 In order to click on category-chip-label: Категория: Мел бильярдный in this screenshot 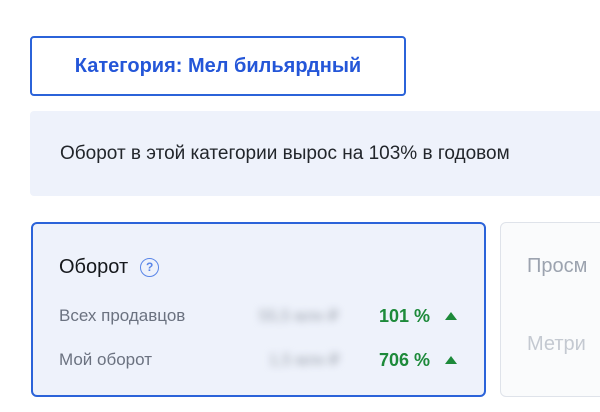, I will do `click(218, 65)`.